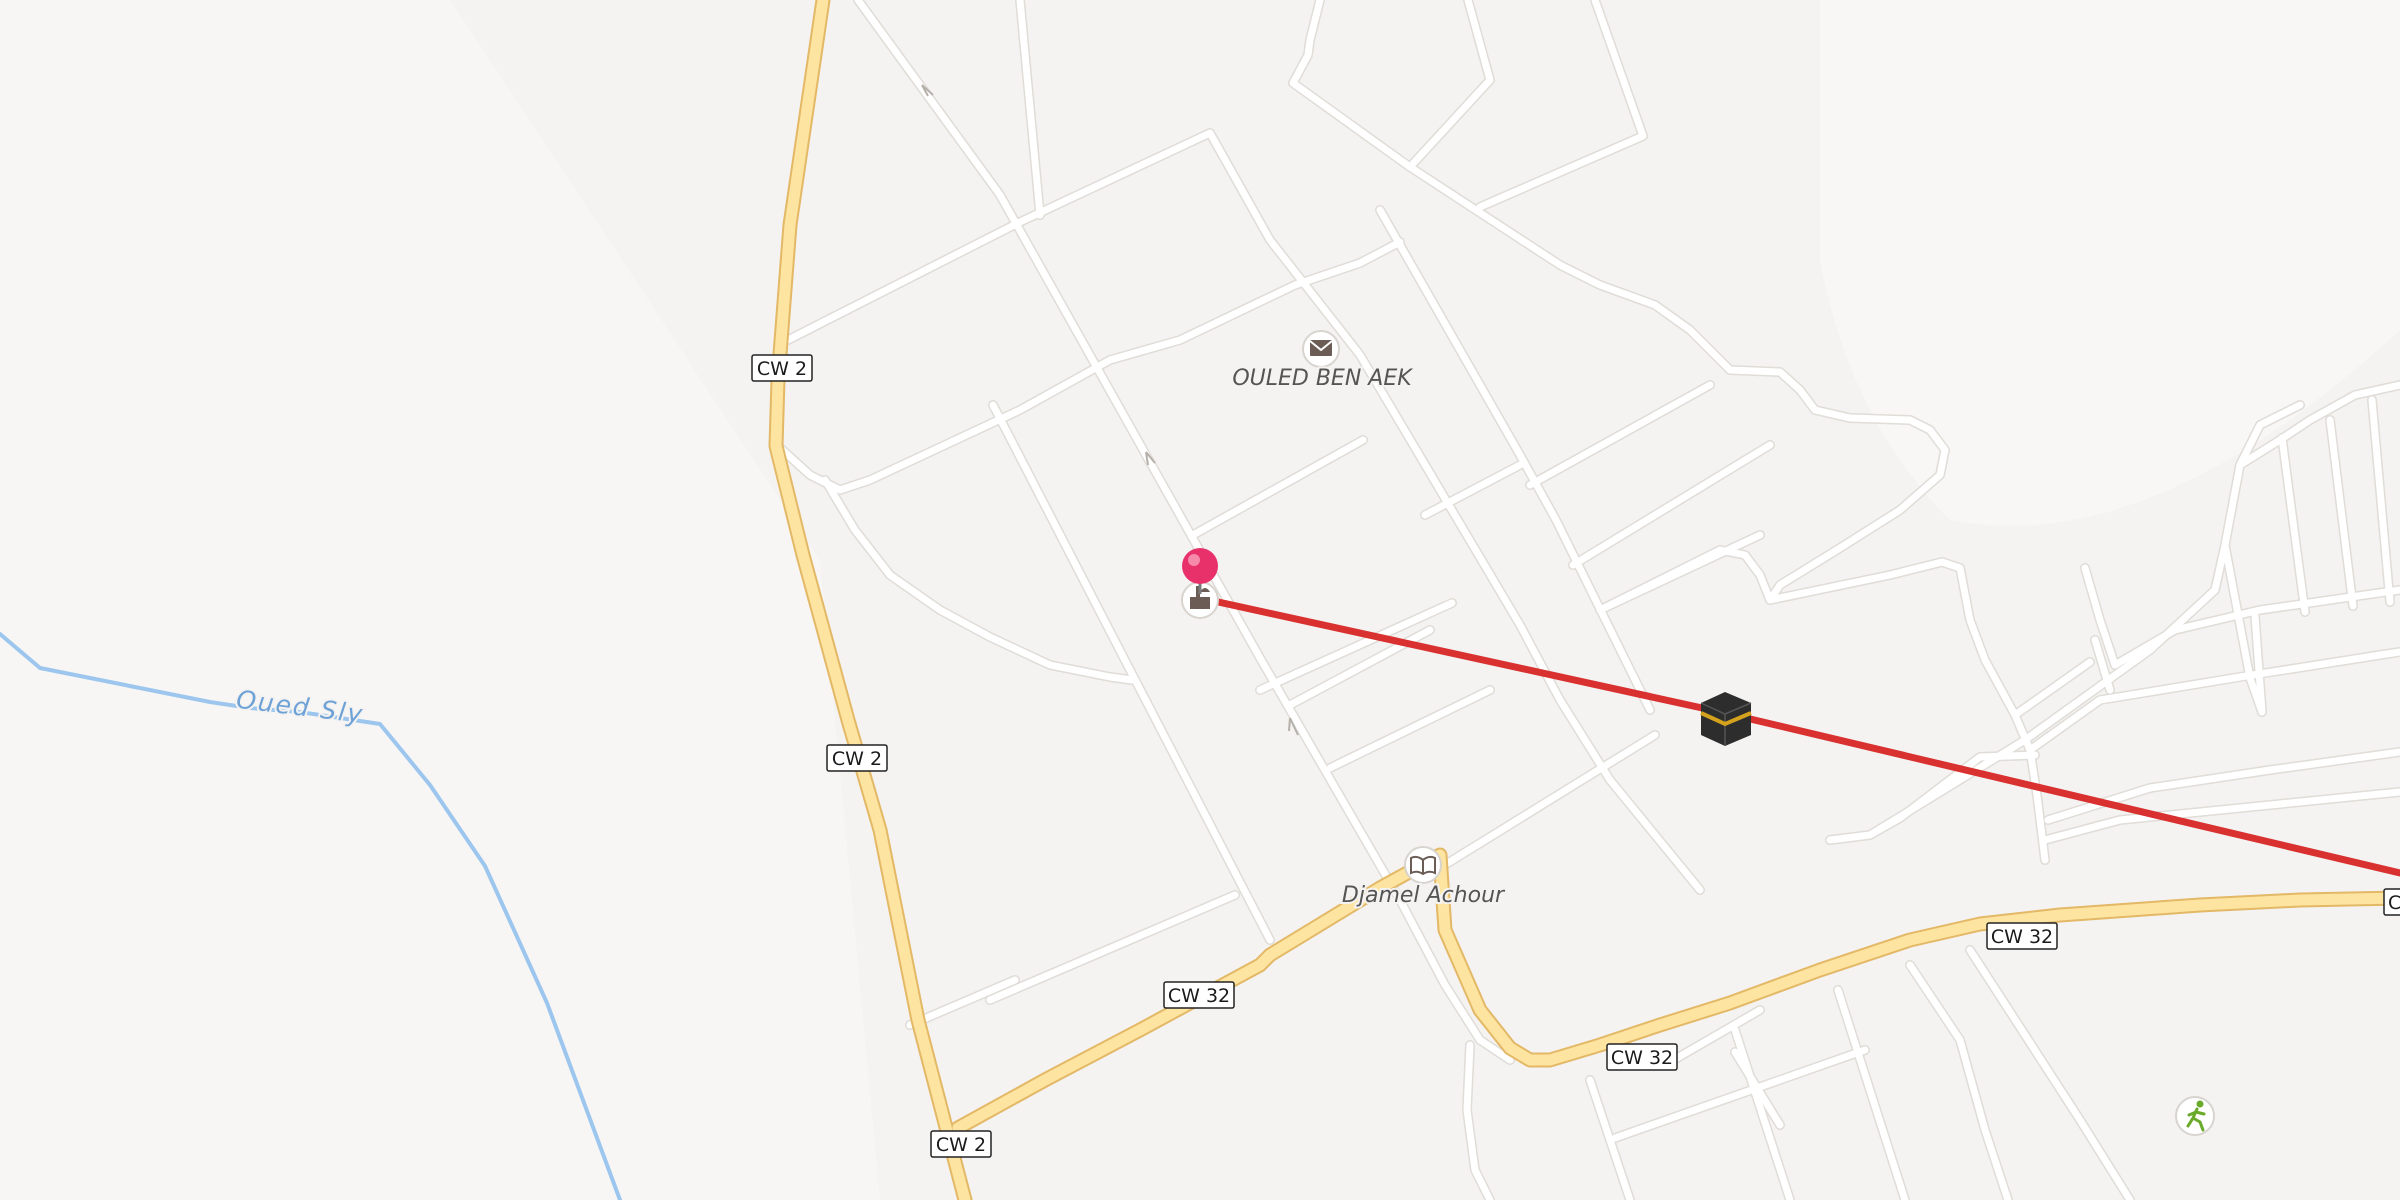 This screenshot has width=2400, height=1200. I want to click on route-shield-cw2-mid: CW 2, so click(857, 758).